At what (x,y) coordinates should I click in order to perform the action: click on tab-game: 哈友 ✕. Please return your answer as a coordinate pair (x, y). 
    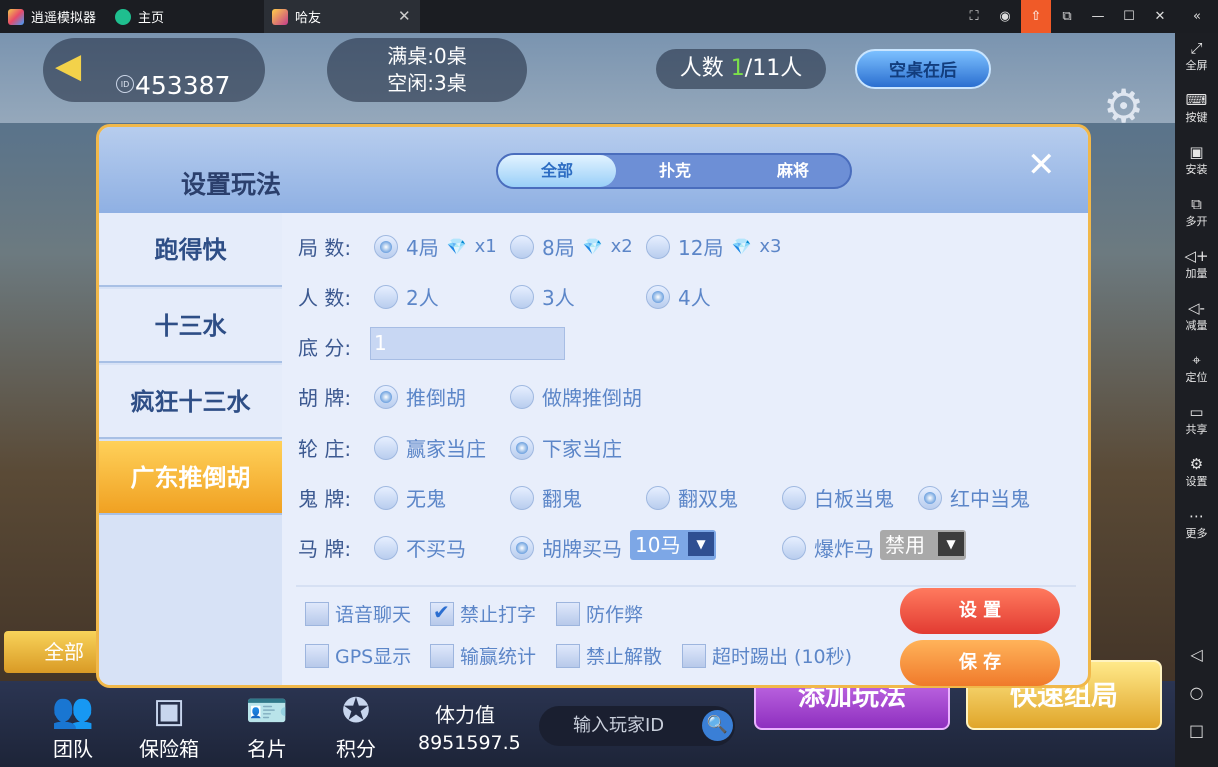
    Looking at the image, I should click on (342, 16).